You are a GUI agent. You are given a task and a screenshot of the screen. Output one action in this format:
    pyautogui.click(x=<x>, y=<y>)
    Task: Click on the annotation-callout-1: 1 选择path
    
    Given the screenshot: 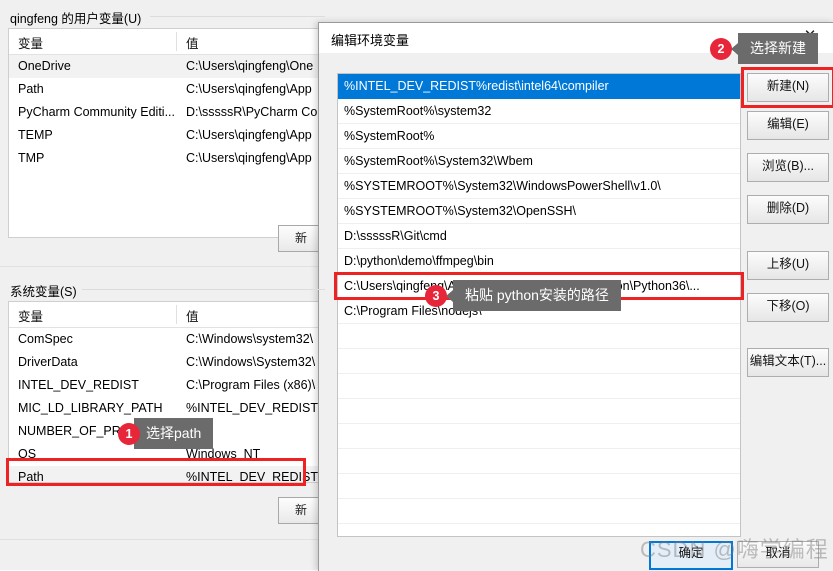 What is the action you would take?
    pyautogui.click(x=166, y=433)
    